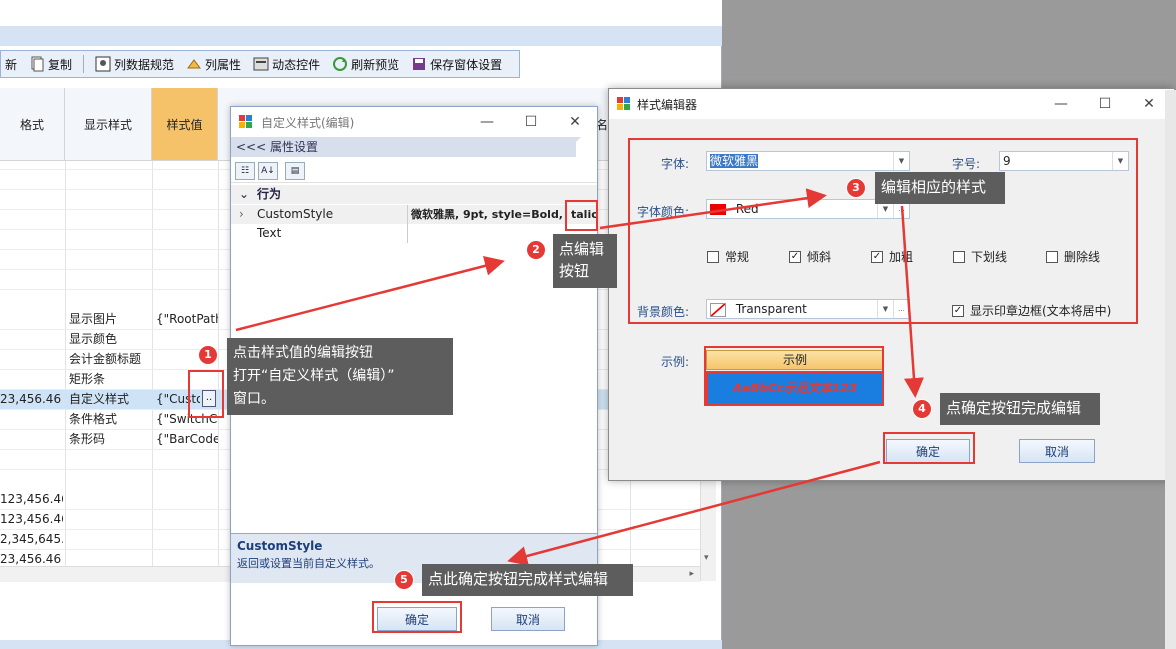  Describe the element at coordinates (110, 399) in the screenshot. I see `cell-style: 自定义样式` at that location.